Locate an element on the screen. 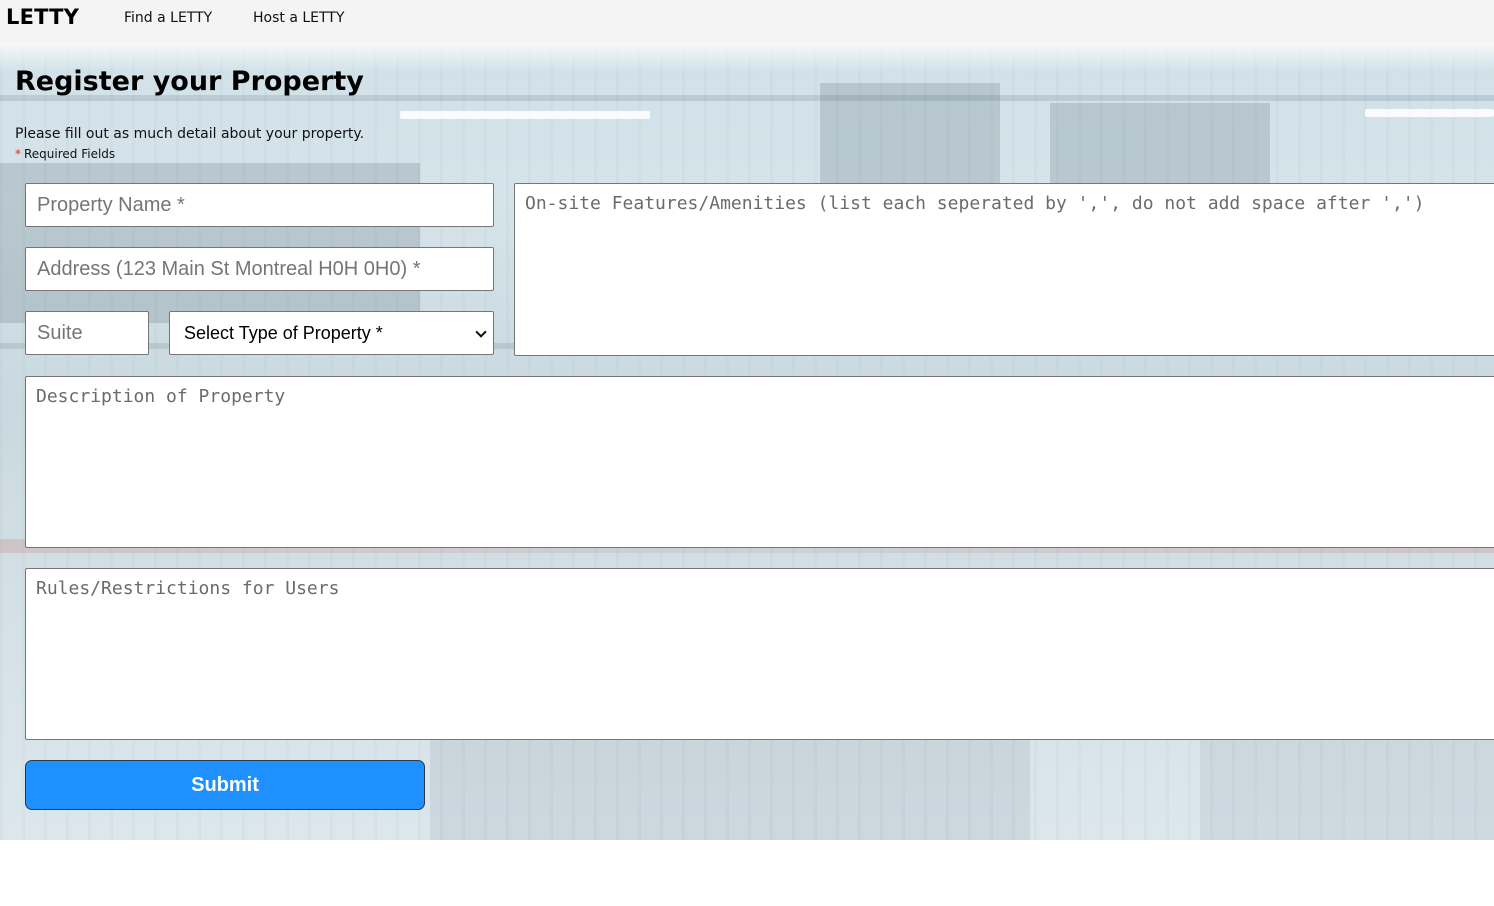  features-amenities-textarea is located at coordinates (1004, 269).